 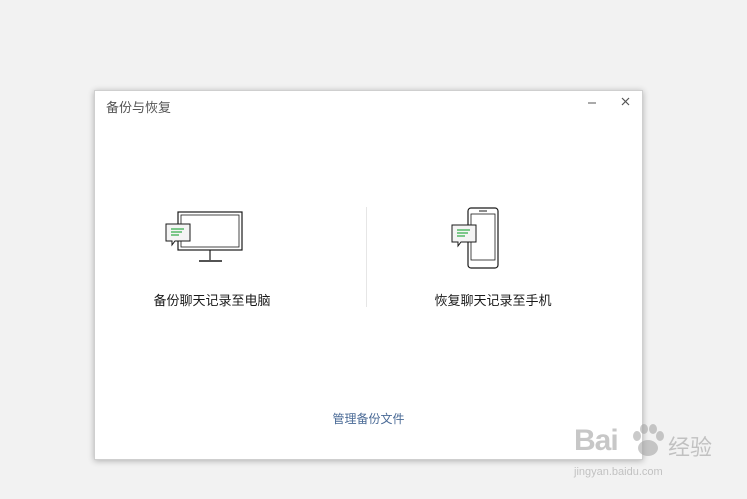 I want to click on monitor-chat-icon, so click(x=204, y=236).